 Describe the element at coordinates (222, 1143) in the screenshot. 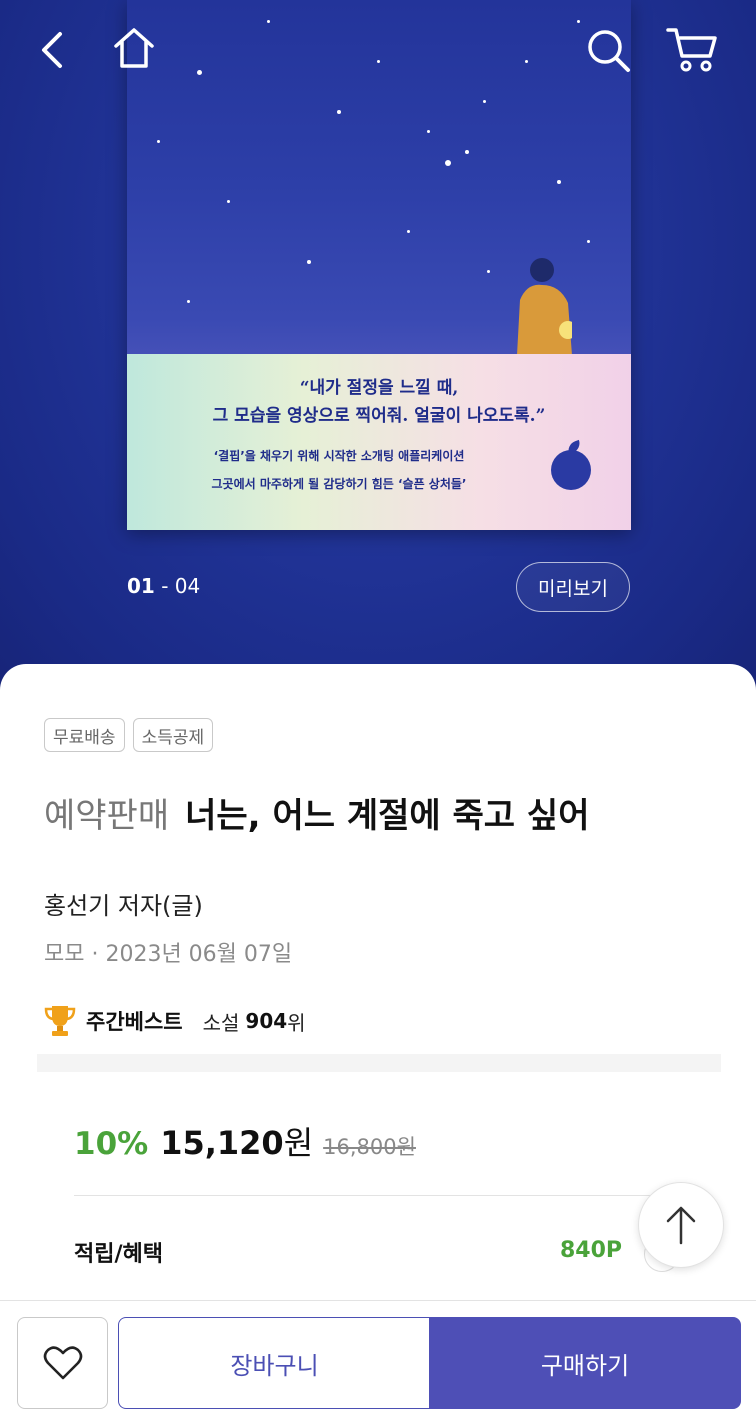

I see `sale-price-amount: 15,120` at that location.